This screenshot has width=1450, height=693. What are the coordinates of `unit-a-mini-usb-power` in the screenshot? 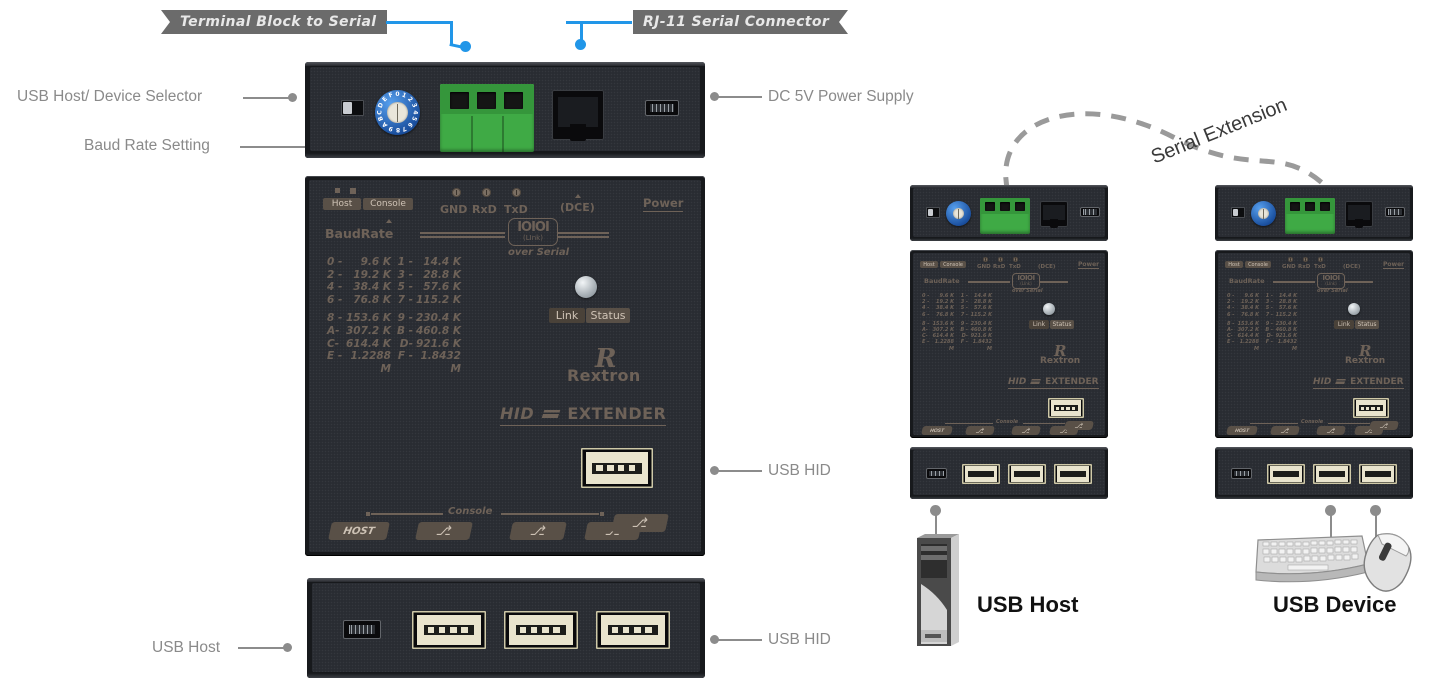 It's located at (1090, 212).